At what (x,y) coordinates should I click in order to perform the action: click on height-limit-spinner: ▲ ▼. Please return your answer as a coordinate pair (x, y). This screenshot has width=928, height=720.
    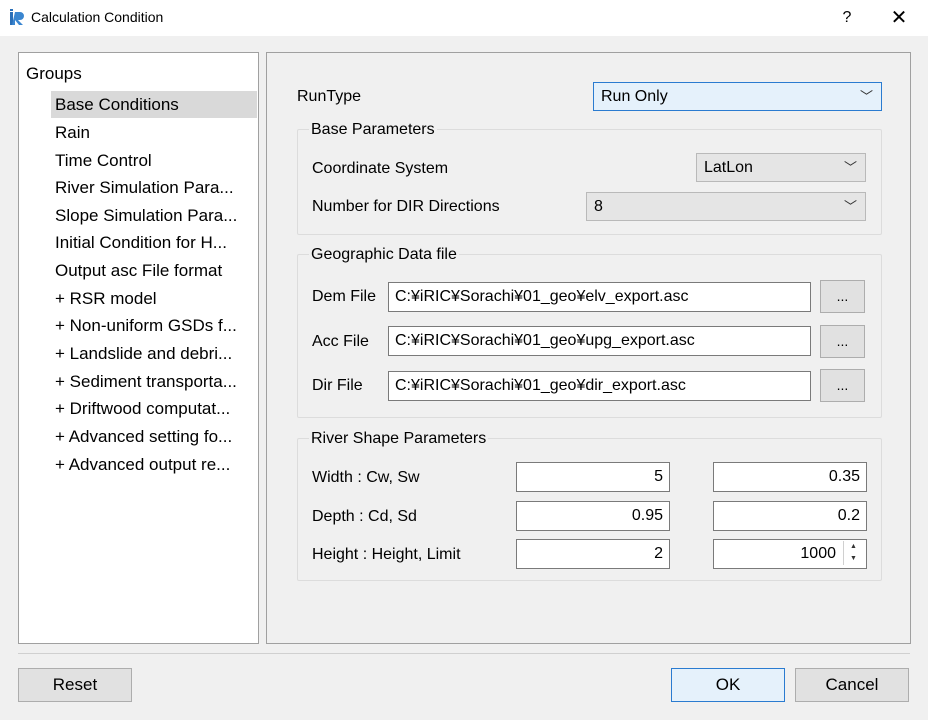
    Looking at the image, I should click on (853, 553).